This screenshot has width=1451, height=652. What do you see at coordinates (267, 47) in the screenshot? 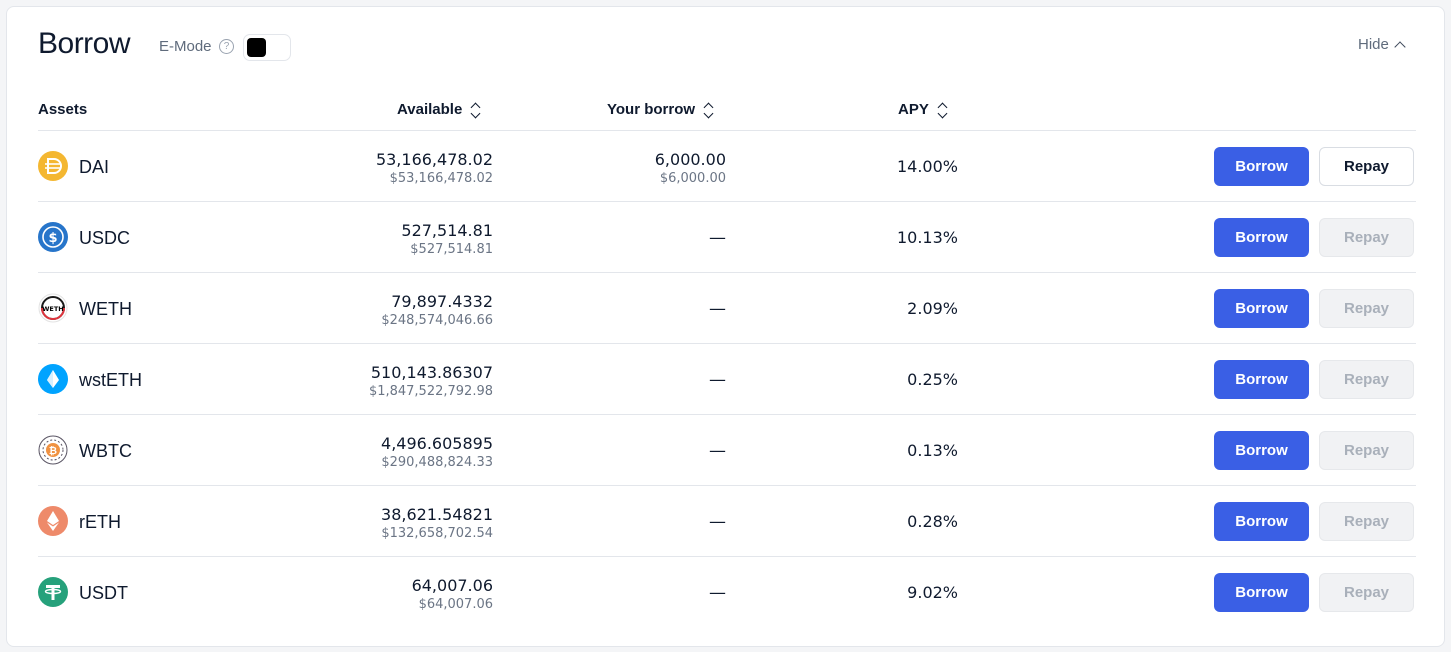
I see `emode-toggle` at bounding box center [267, 47].